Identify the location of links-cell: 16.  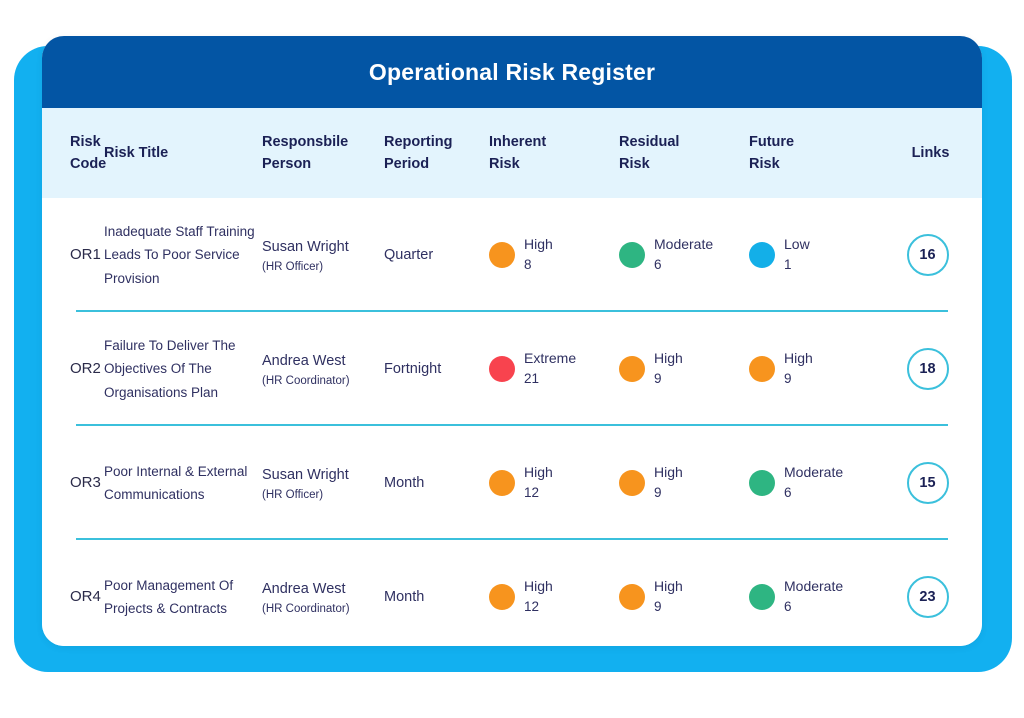
(930, 255).